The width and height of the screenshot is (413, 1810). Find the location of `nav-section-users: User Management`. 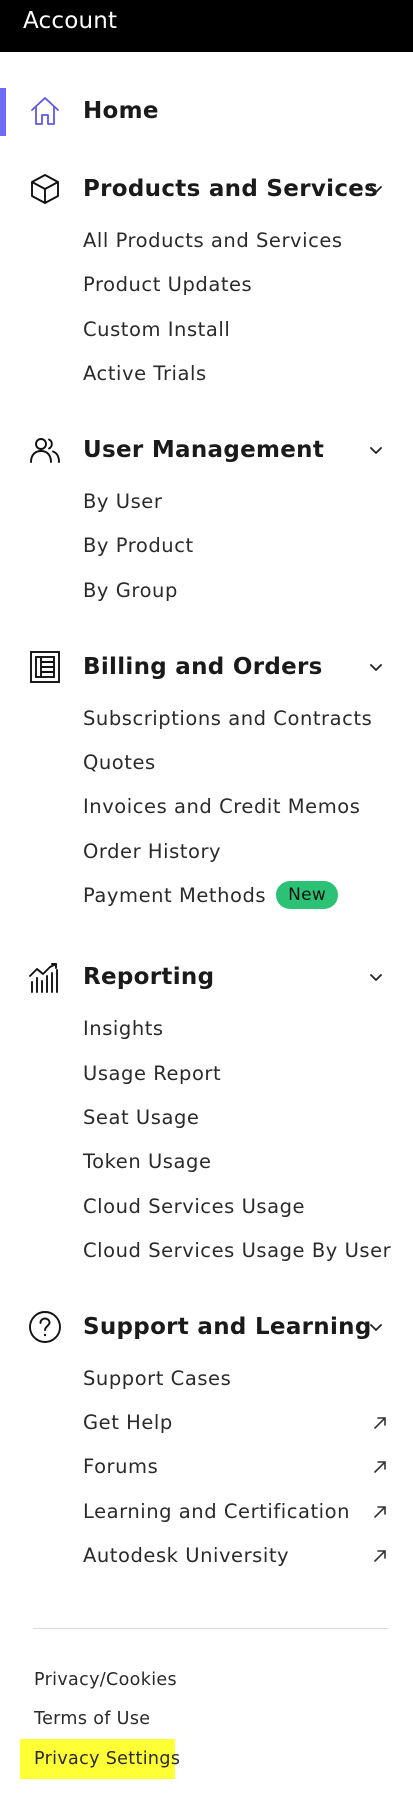

nav-section-users: User Management is located at coordinates (206, 450).